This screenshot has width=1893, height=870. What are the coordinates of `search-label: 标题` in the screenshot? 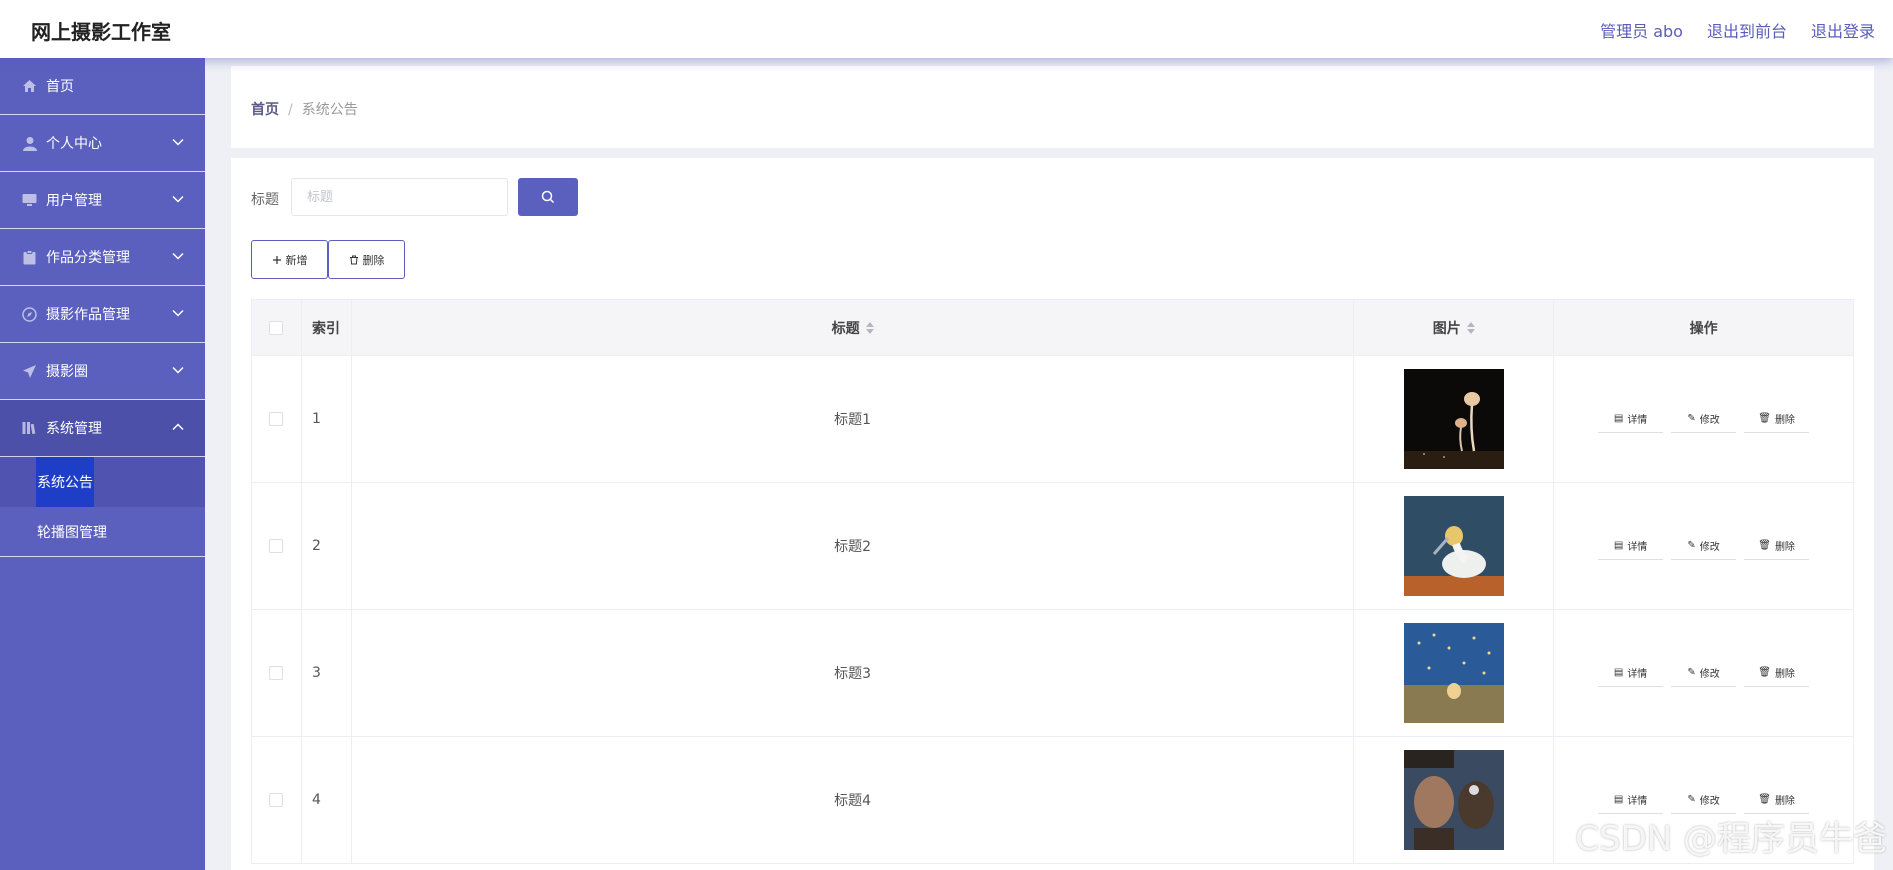 It's located at (265, 200).